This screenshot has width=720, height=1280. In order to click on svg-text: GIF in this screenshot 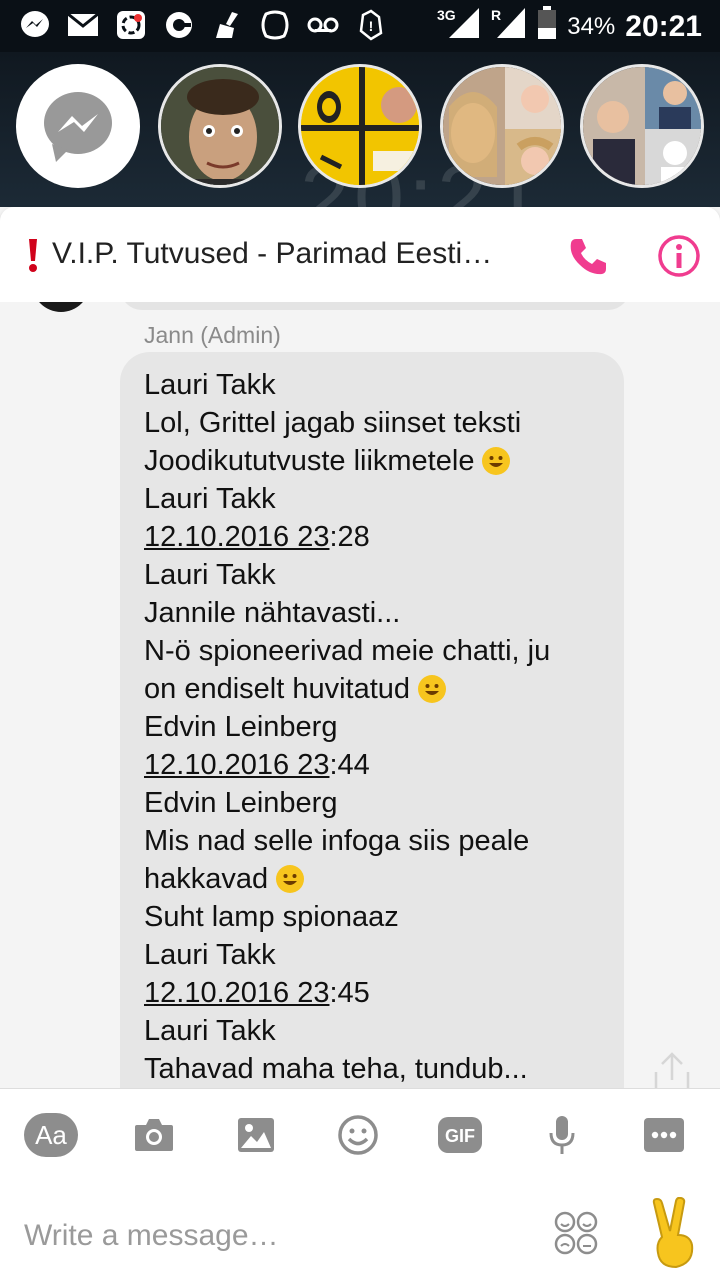, I will do `click(460, 1136)`.